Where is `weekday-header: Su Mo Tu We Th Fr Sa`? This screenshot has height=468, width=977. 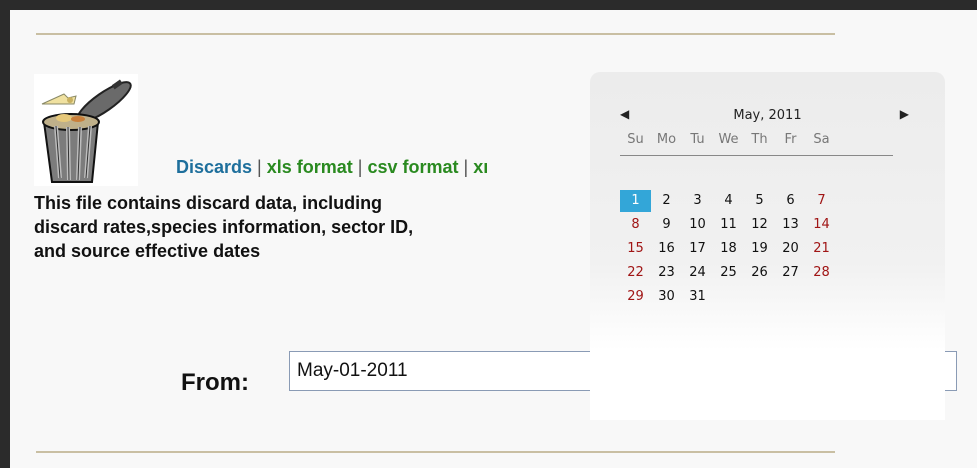 weekday-header: Su Mo Tu We Th Fr Sa is located at coordinates (728, 141).